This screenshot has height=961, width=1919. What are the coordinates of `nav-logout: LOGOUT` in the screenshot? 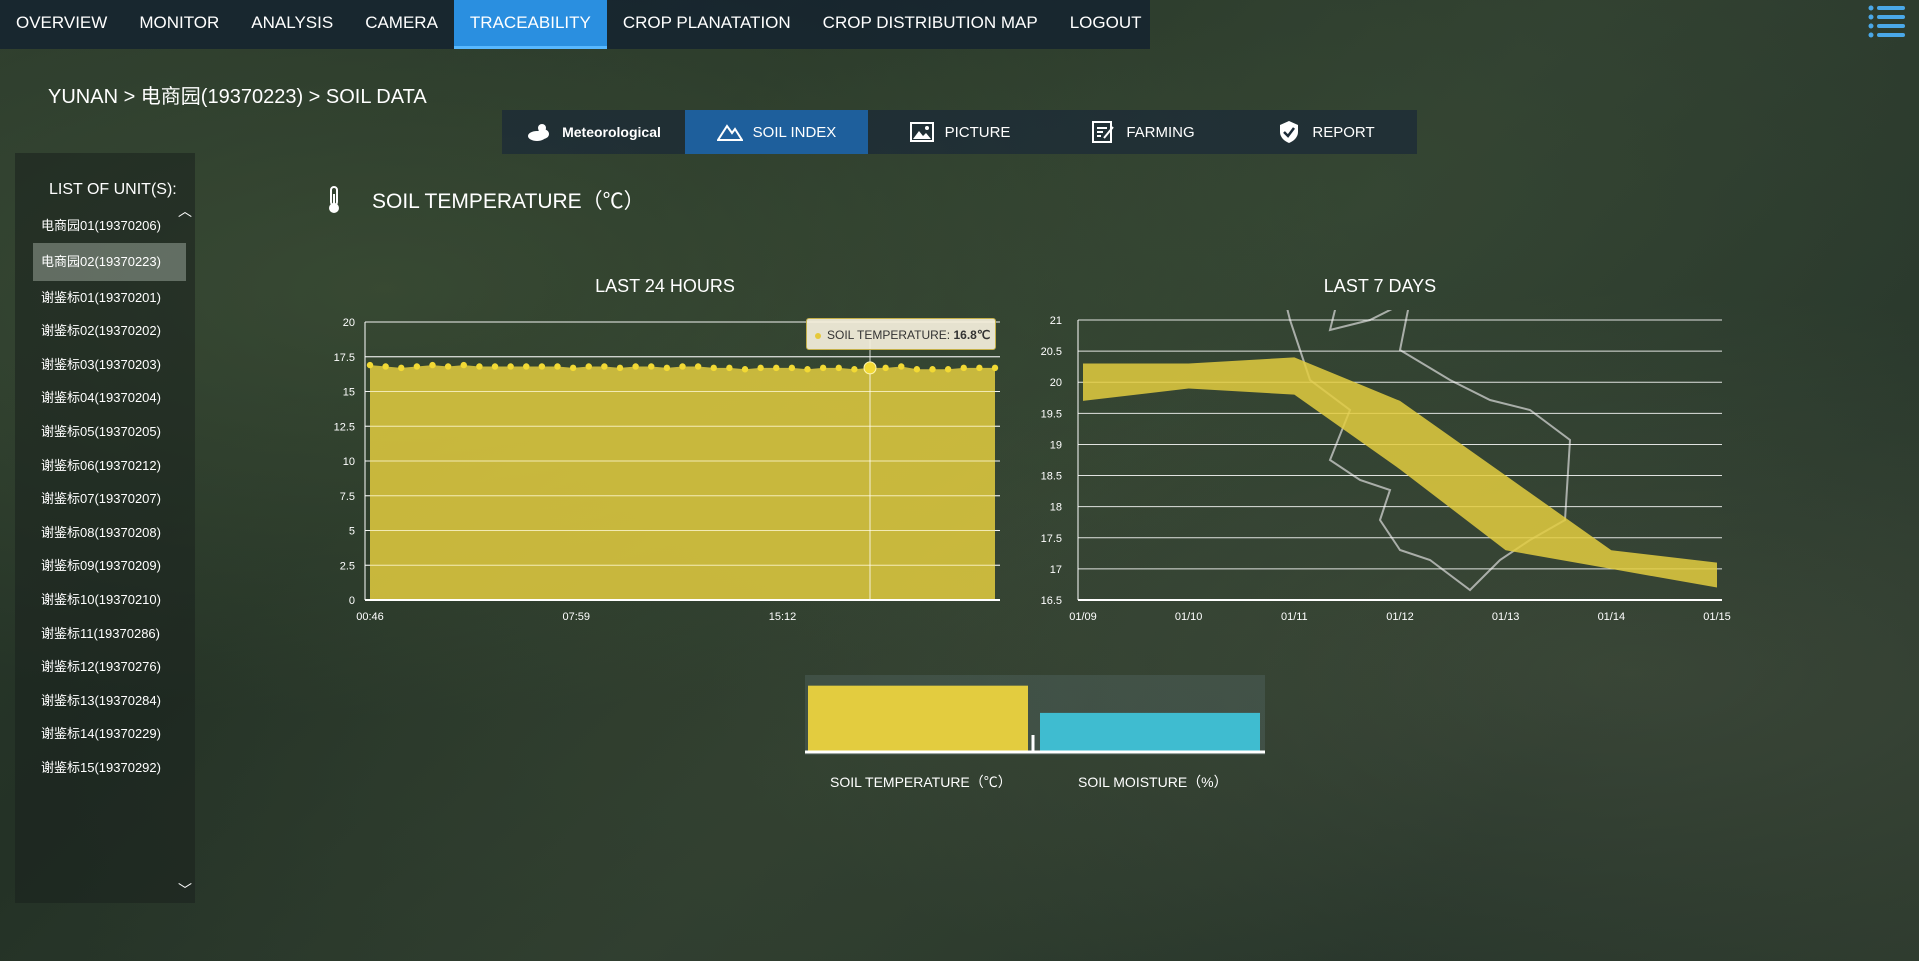 It's located at (1106, 24).